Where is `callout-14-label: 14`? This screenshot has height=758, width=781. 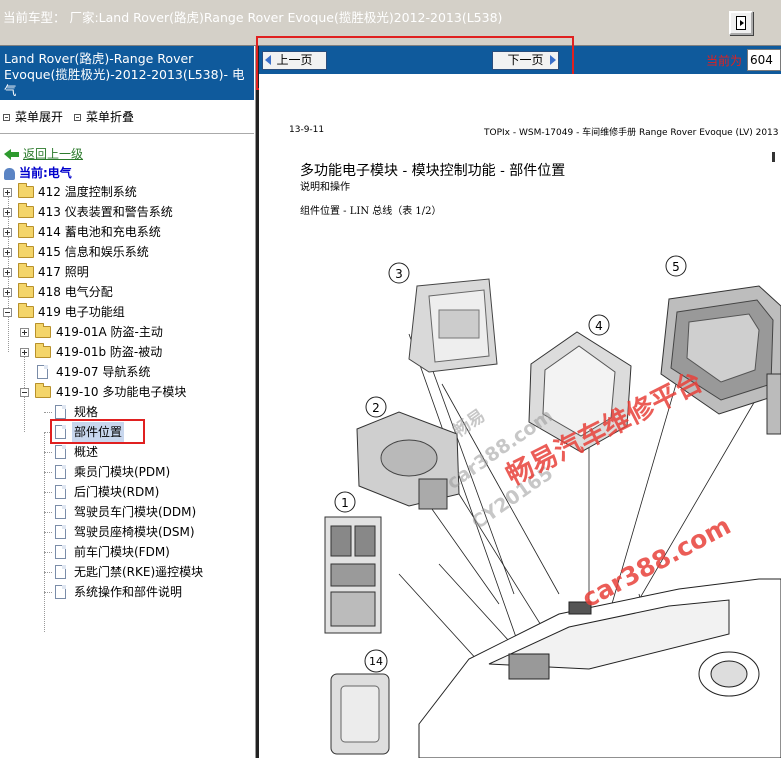 callout-14-label: 14 is located at coordinates (376, 661).